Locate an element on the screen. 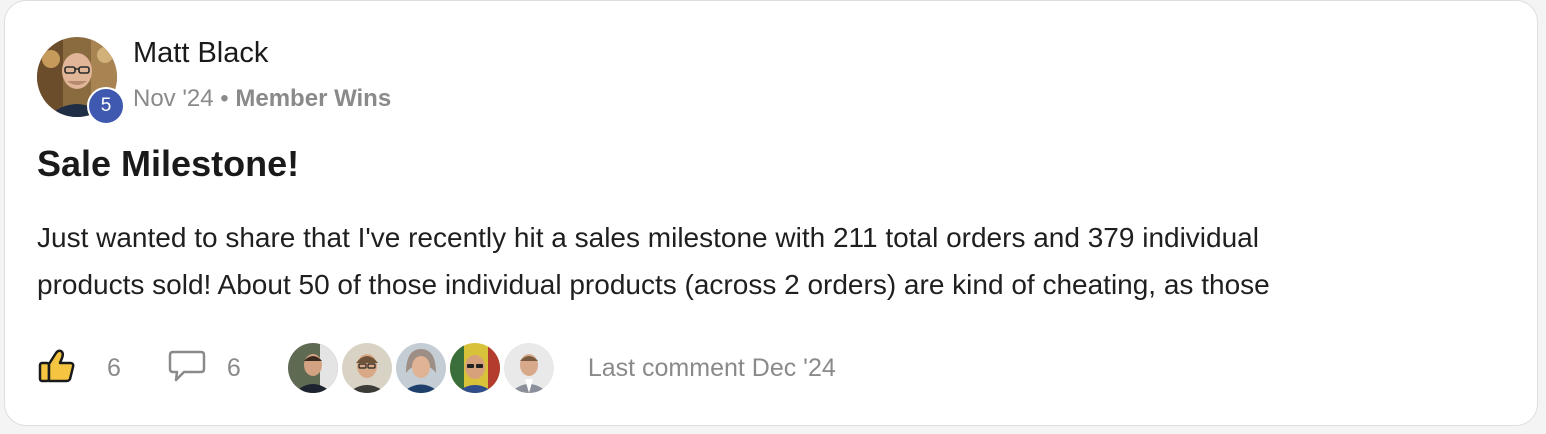 Image resolution: width=1546 pixels, height=434 pixels. post-date: Nov '24 is located at coordinates (173, 98).